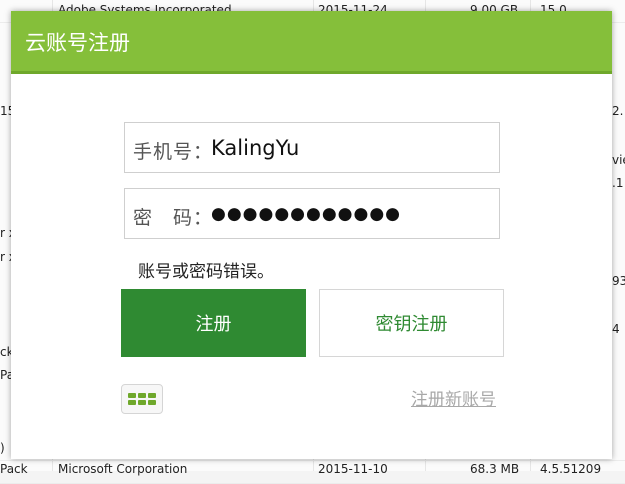  I want to click on bg-fragment: 4, so click(616, 329).